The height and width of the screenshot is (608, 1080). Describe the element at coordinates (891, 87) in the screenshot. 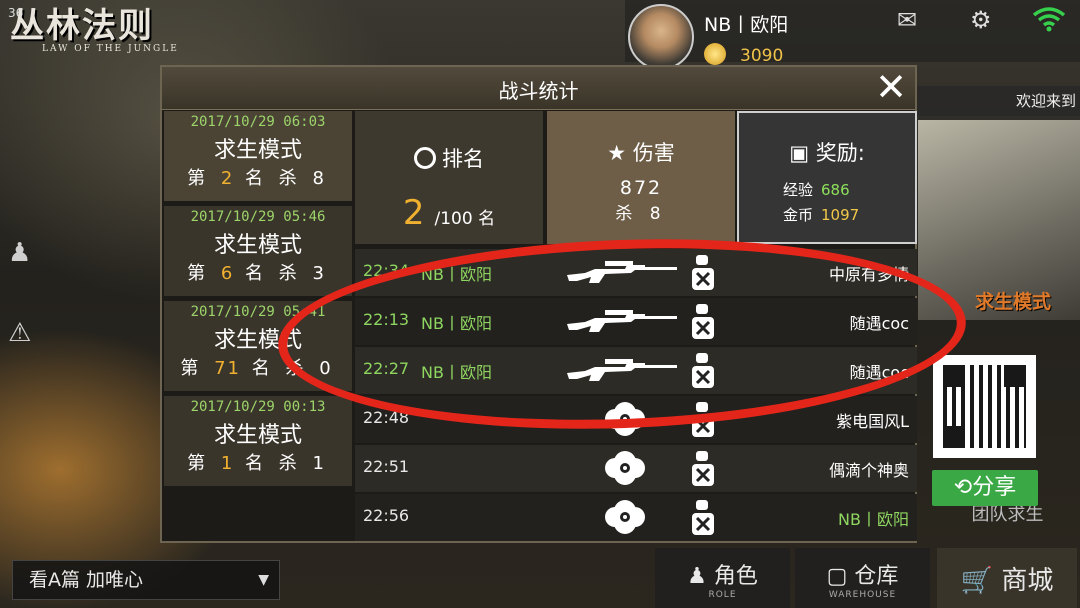

I see `close-icon: ✕` at that location.